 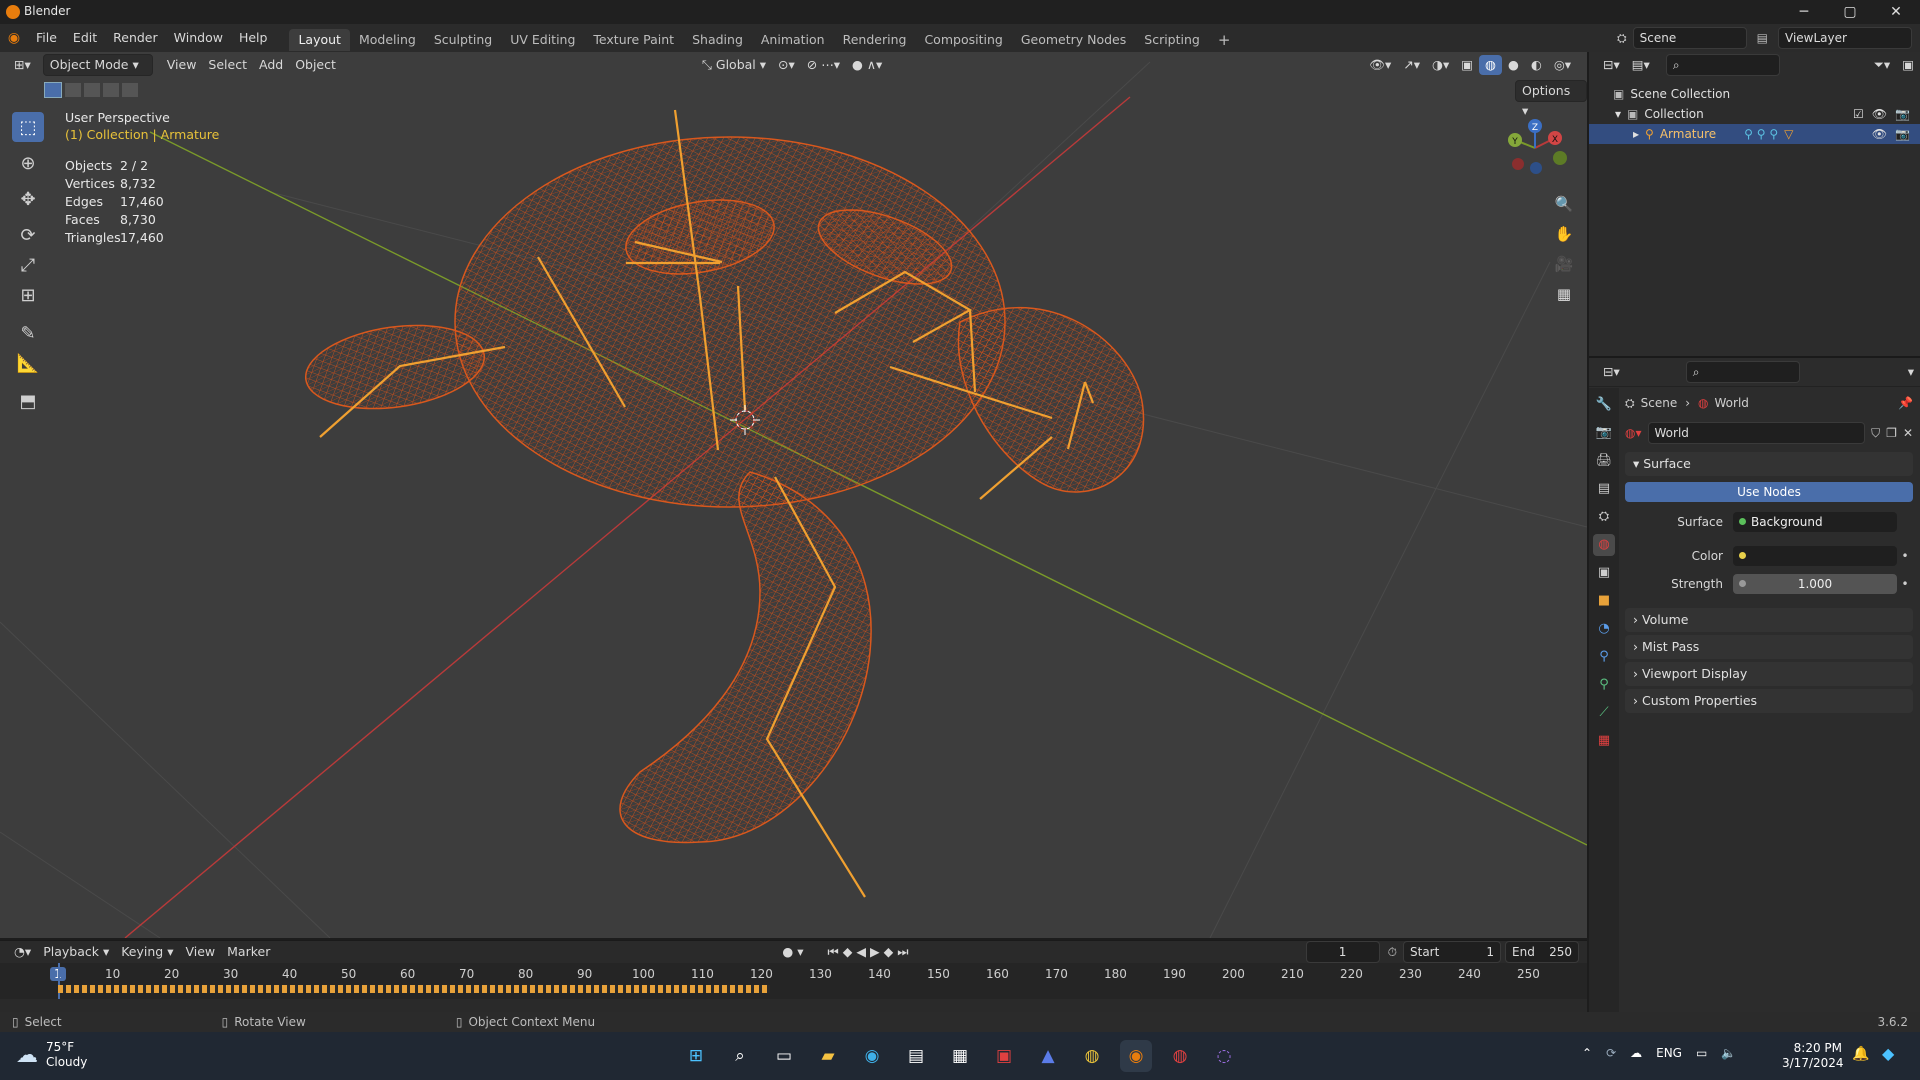 What do you see at coordinates (198, 38) in the screenshot?
I see `menu-window: Window` at bounding box center [198, 38].